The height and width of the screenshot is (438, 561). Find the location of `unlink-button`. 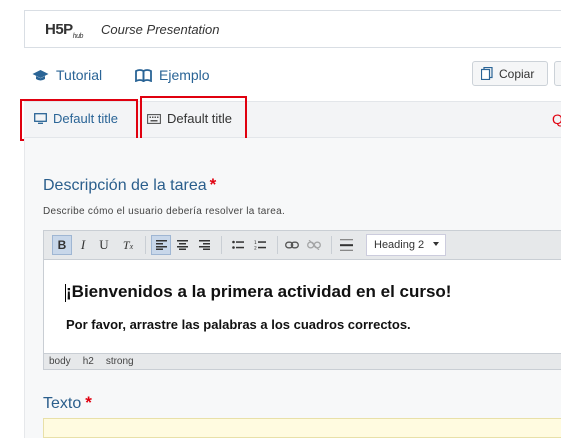

unlink-button is located at coordinates (314, 245).